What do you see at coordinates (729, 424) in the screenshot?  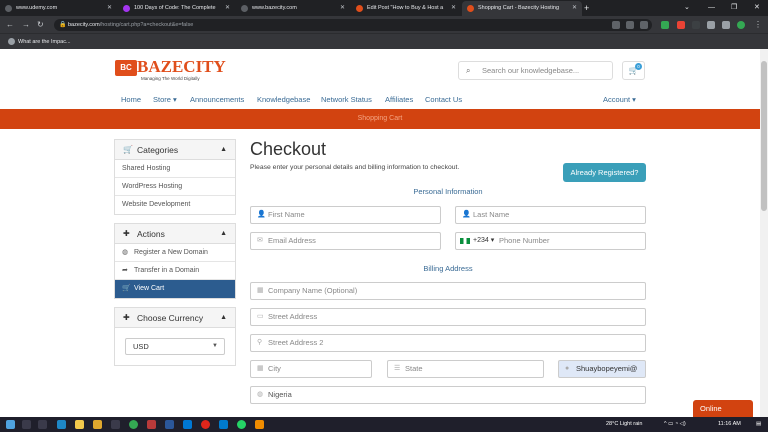 I see `clock: 11:16 AM` at bounding box center [729, 424].